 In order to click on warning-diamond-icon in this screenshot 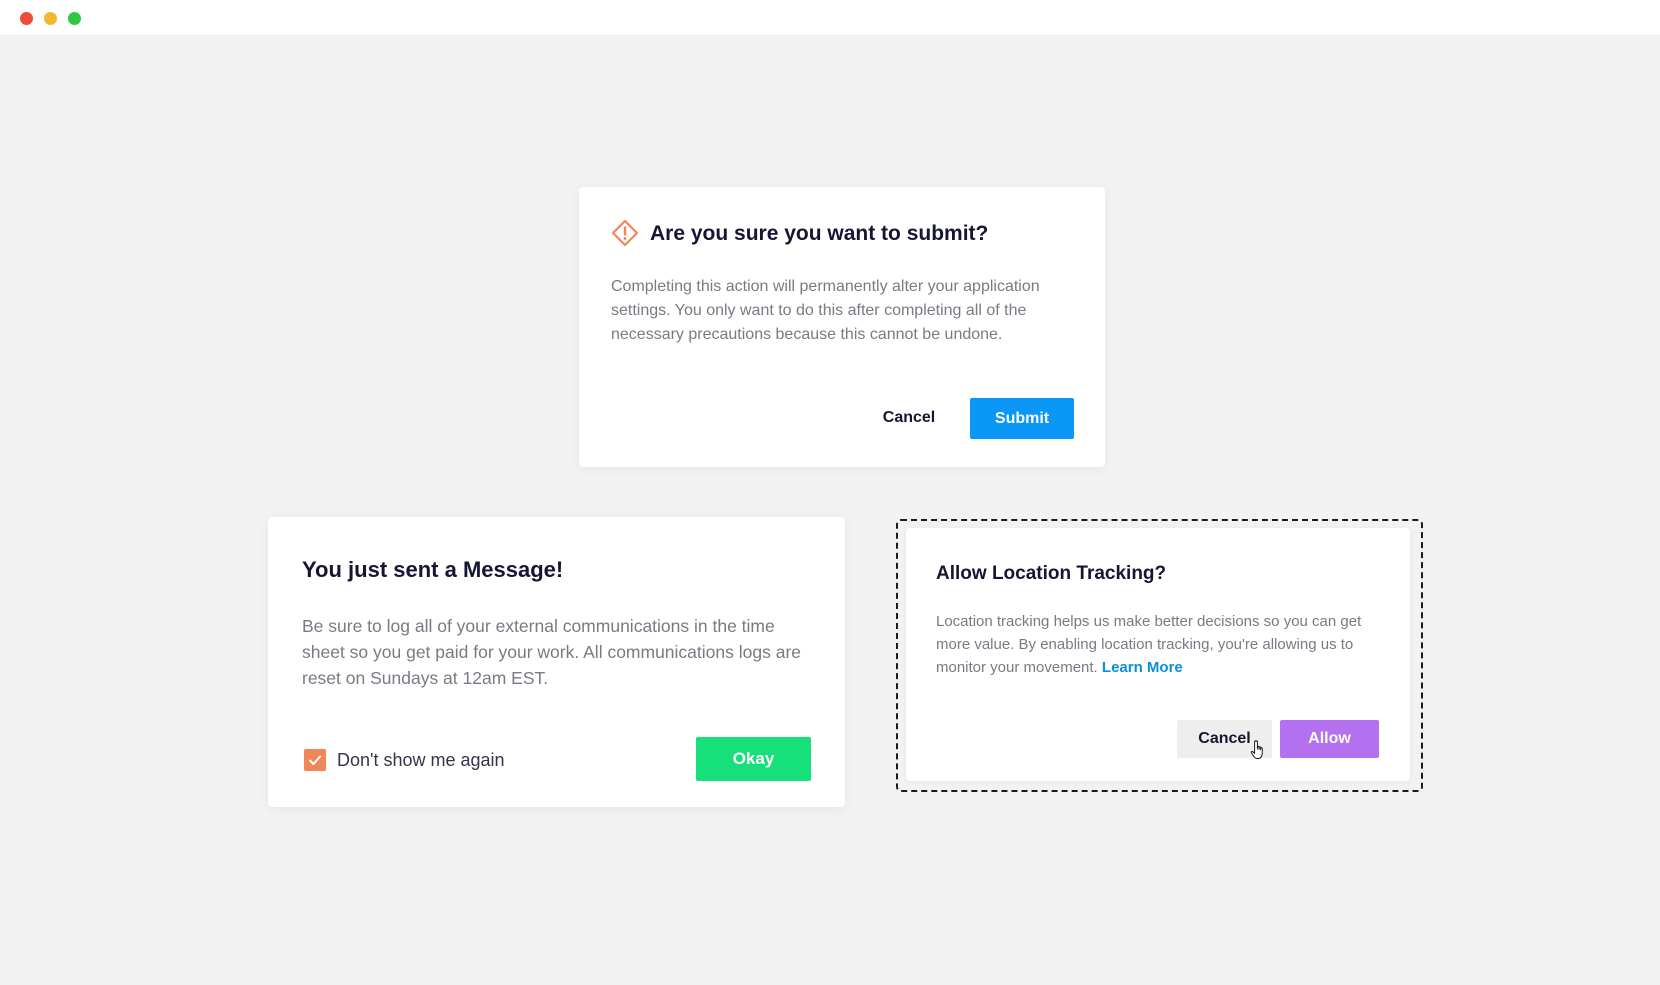, I will do `click(625, 233)`.